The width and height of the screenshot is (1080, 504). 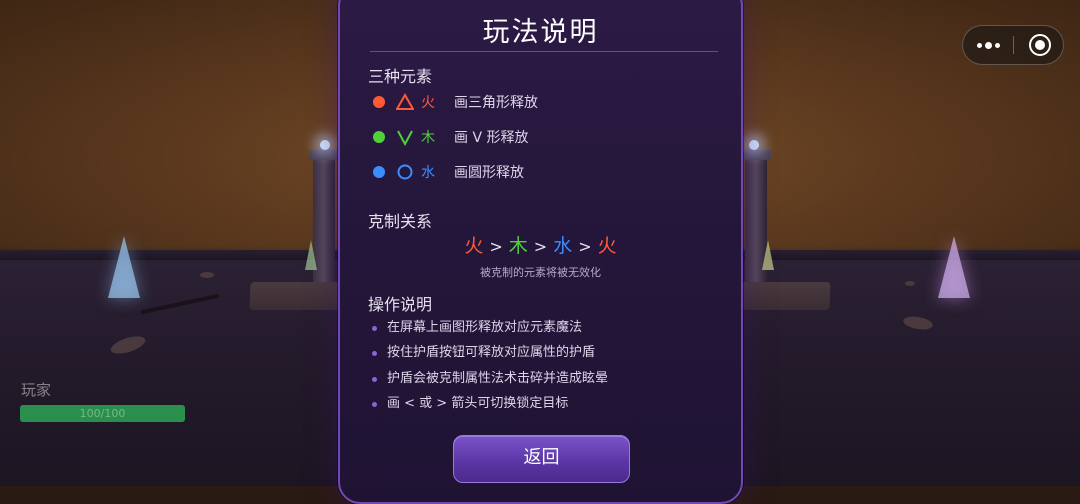 What do you see at coordinates (1040, 45) in the screenshot?
I see `target-close-icon` at bounding box center [1040, 45].